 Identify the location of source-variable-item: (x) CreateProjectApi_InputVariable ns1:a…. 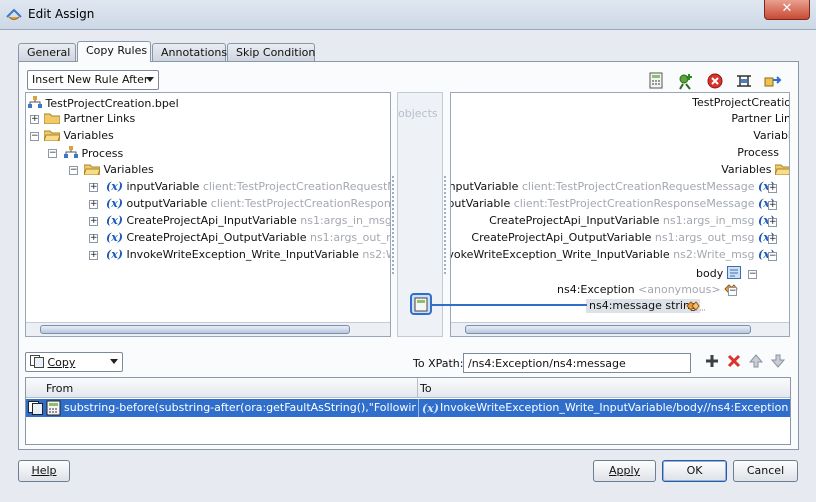
(248, 221).